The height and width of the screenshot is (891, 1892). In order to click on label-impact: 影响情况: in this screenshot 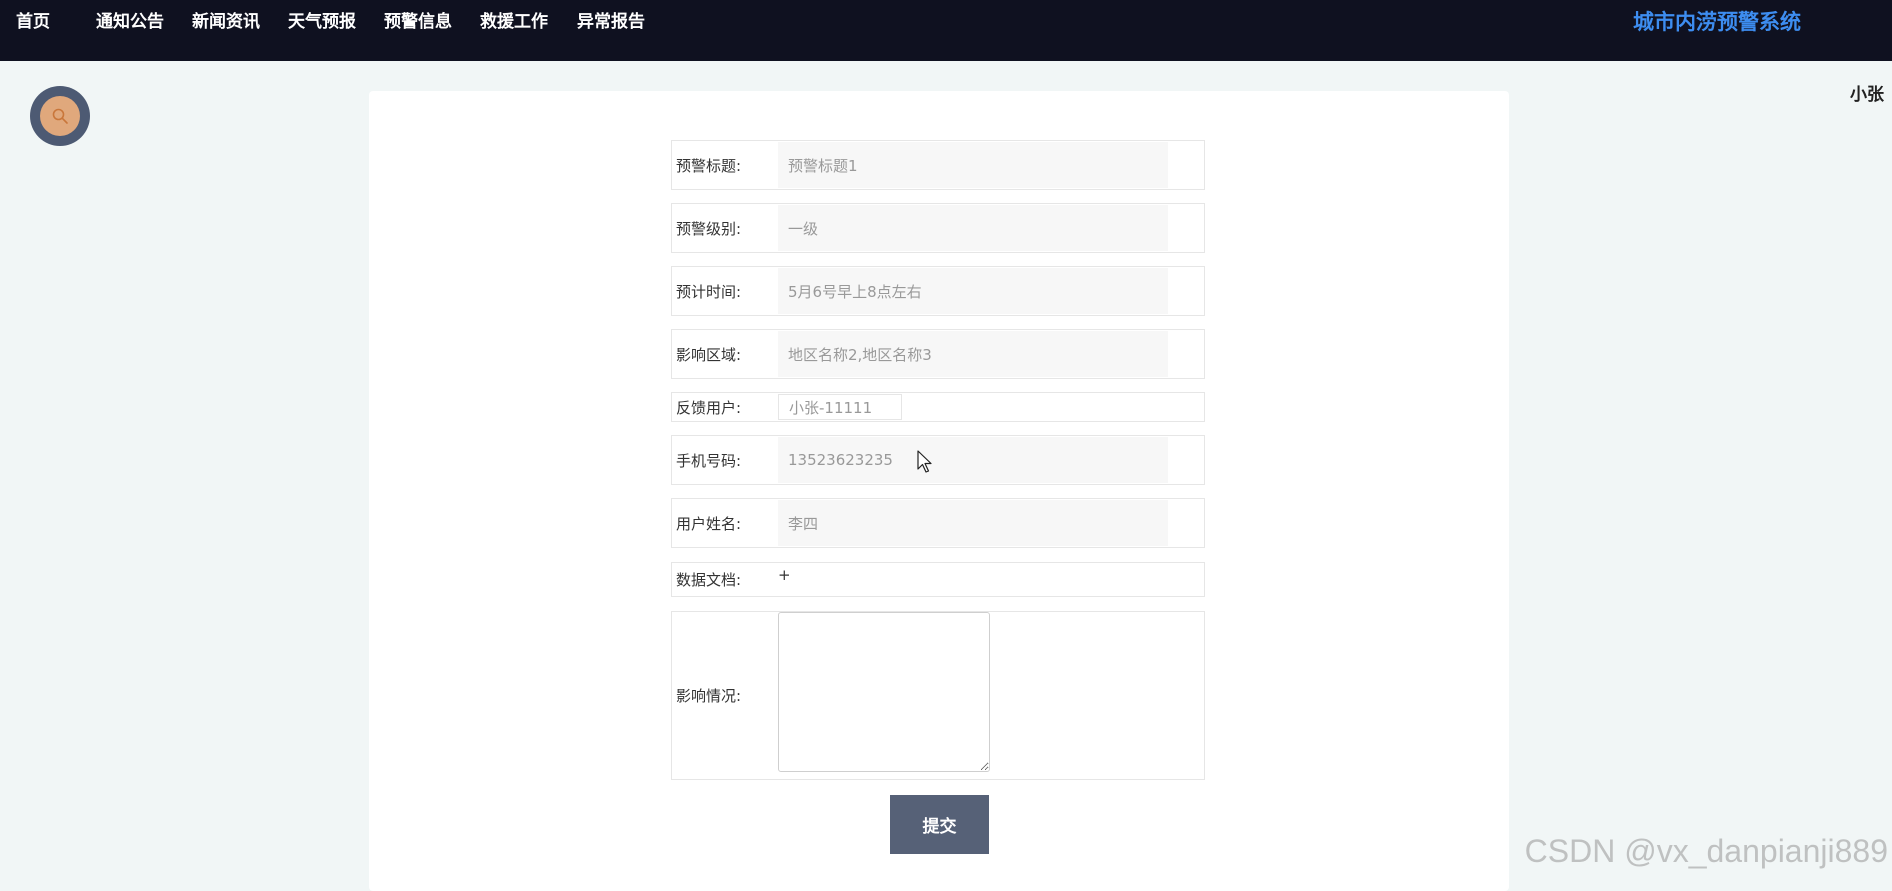, I will do `click(709, 696)`.